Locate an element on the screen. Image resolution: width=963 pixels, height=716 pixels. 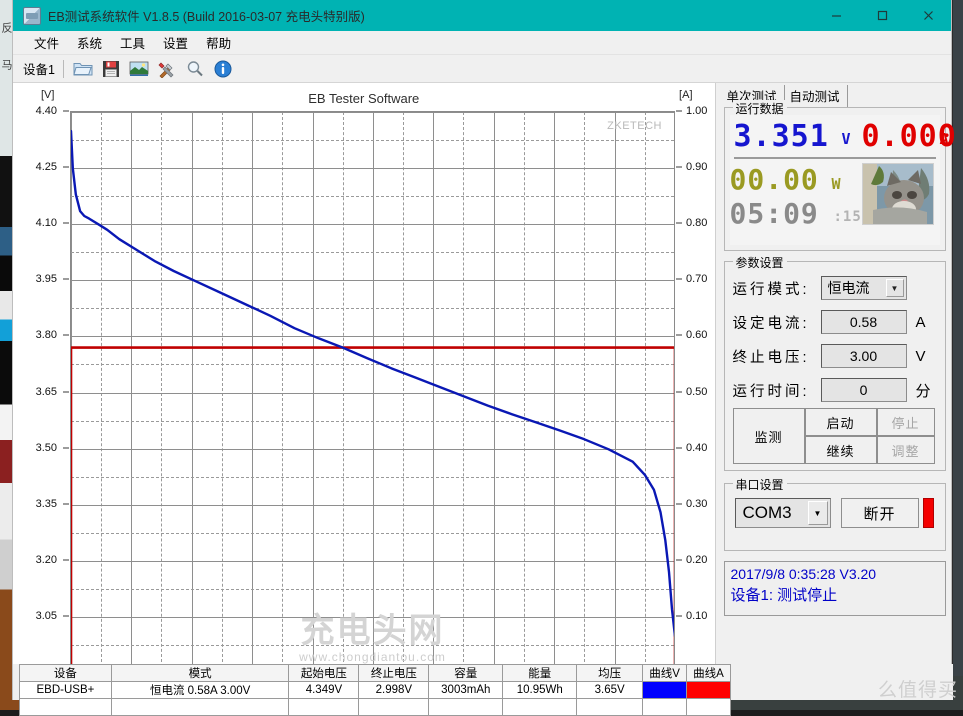
menu-item-settings: 设置 is located at coordinates (175, 42).